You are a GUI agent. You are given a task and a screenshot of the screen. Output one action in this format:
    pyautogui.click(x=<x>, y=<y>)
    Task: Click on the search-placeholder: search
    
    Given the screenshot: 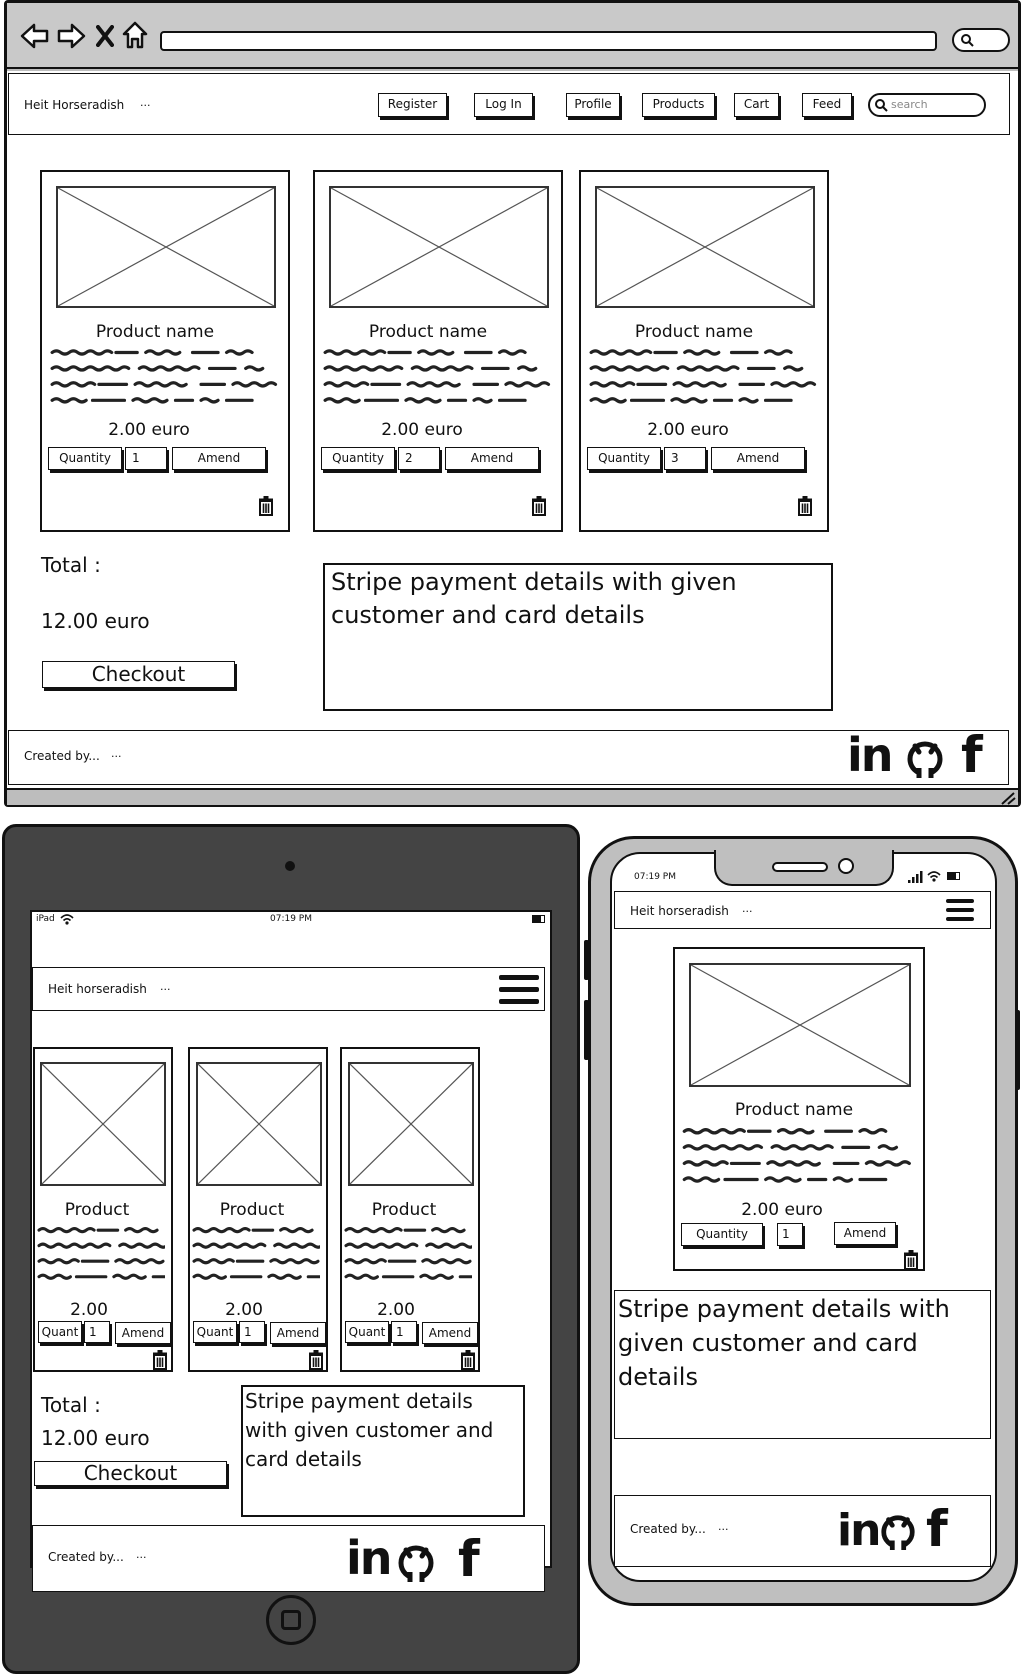 What is the action you would take?
    pyautogui.click(x=909, y=104)
    